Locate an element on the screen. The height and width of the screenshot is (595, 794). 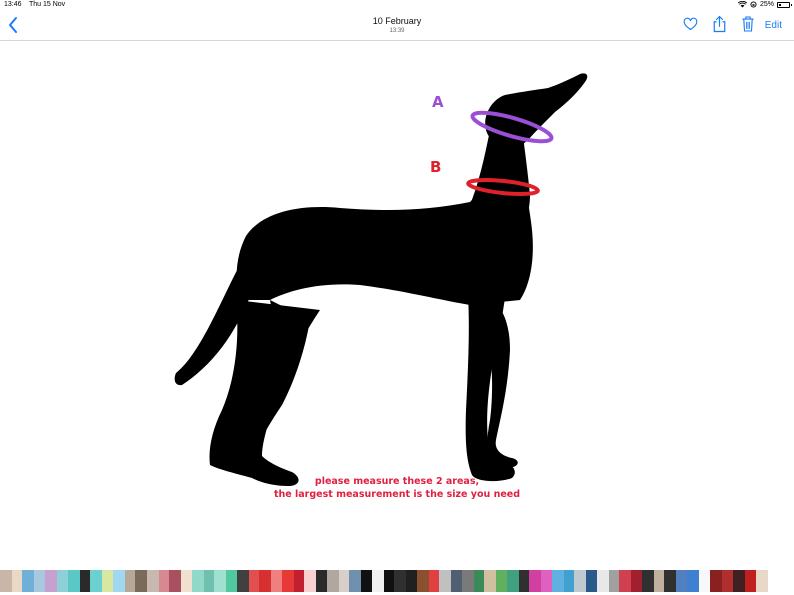
wifi-icon is located at coordinates (742, 4).